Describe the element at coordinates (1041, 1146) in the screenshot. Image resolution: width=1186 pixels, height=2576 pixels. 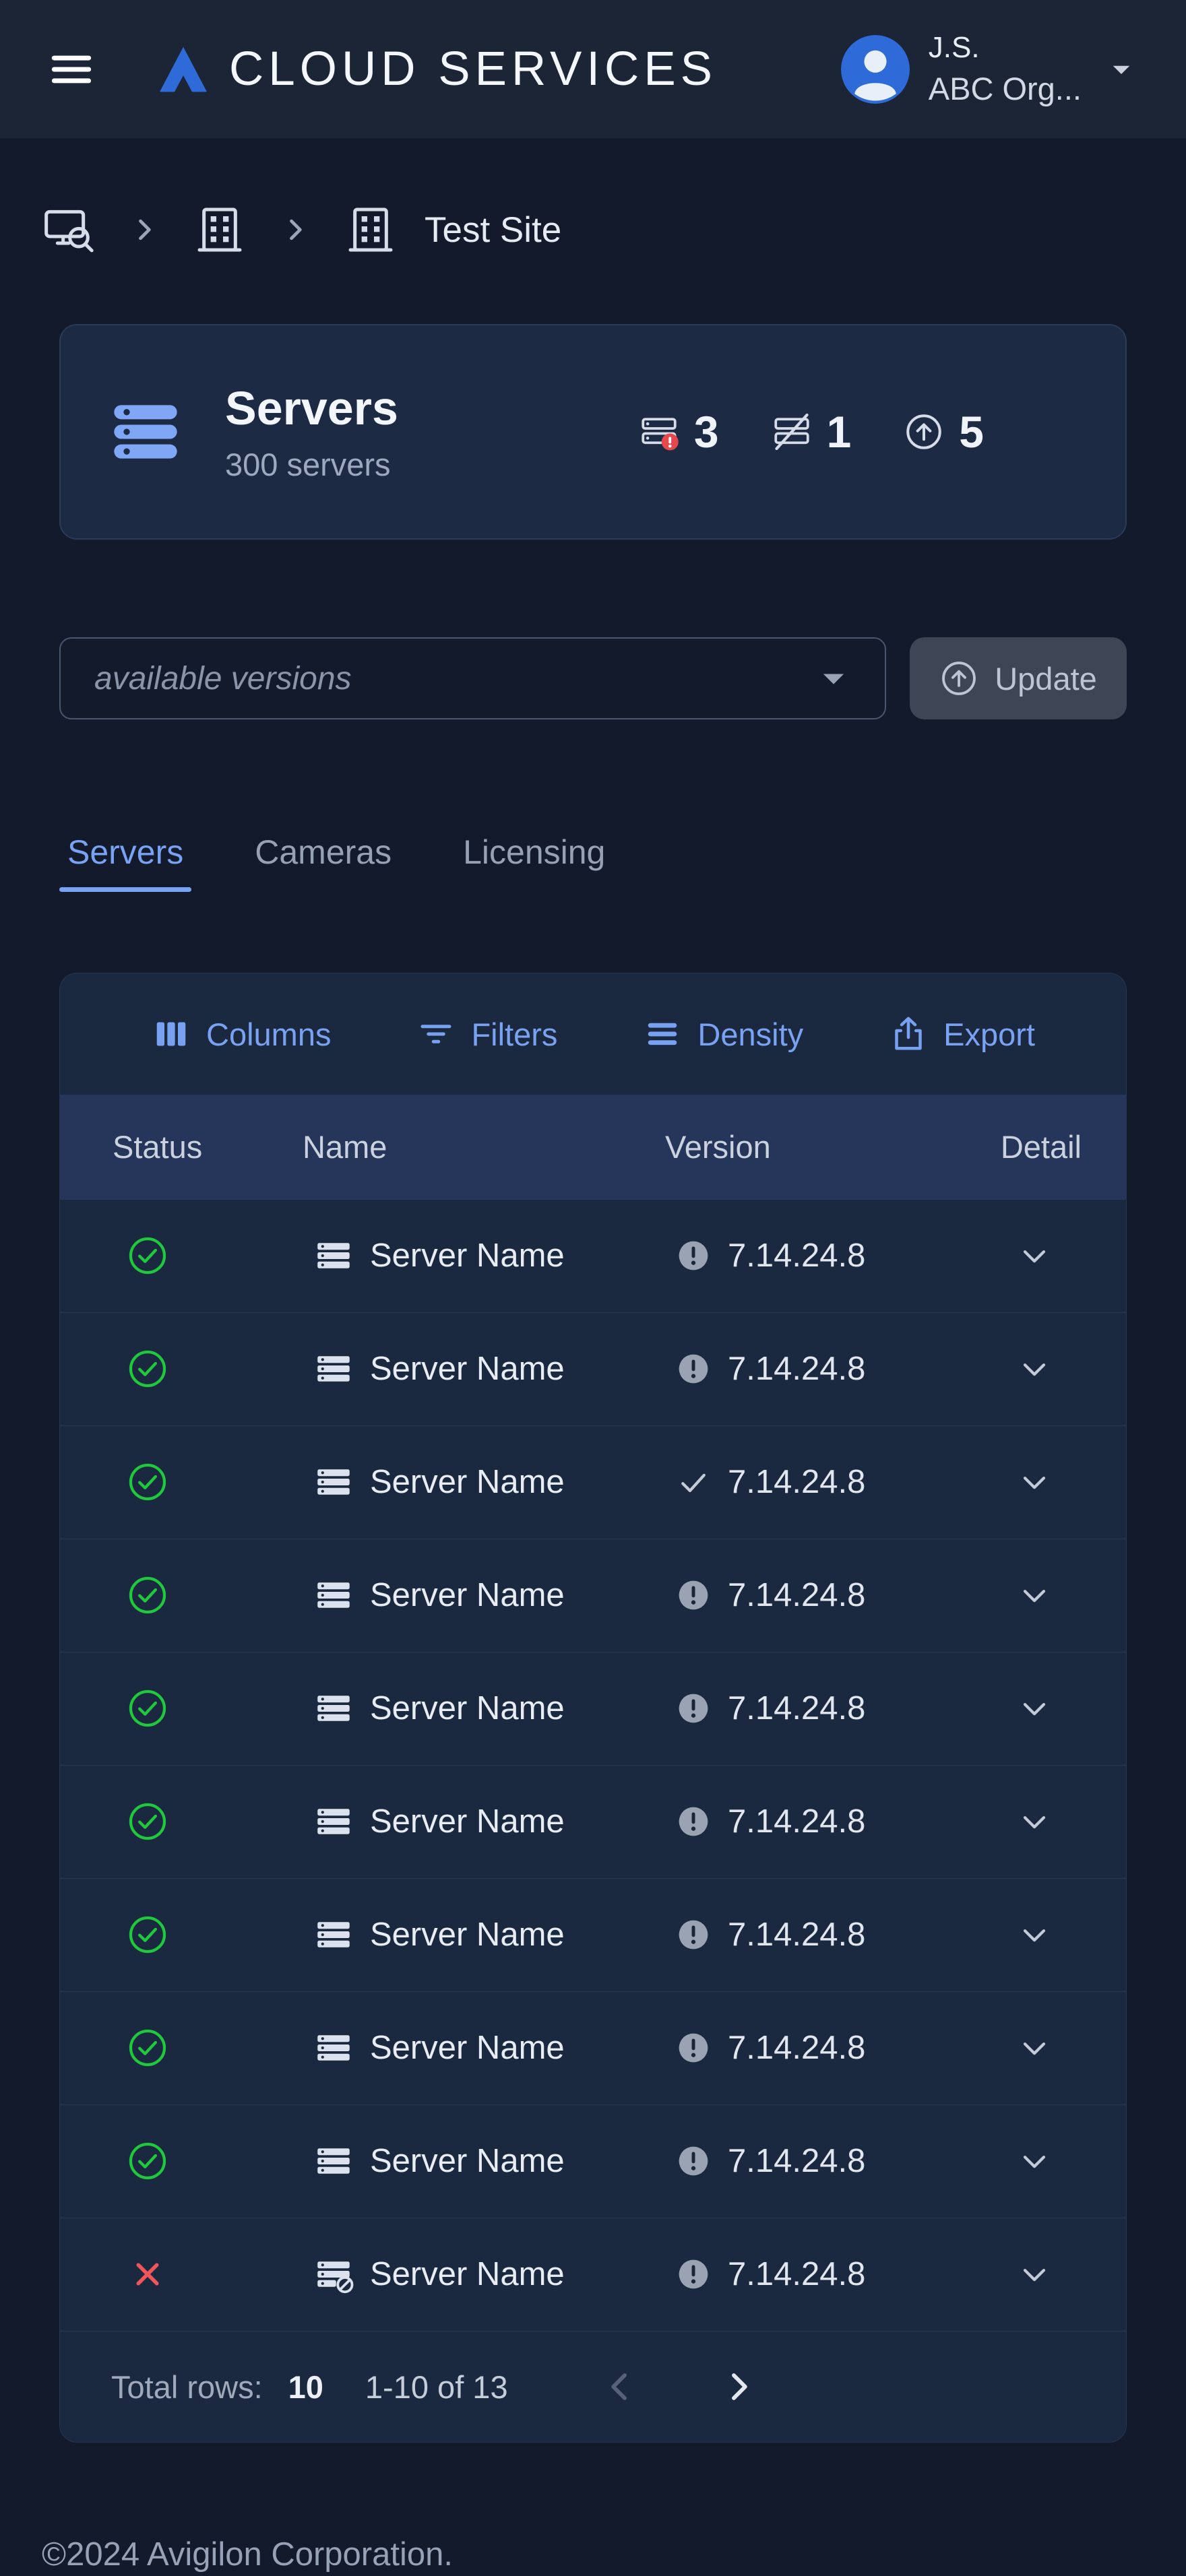
I see `column-header-detail: Detail` at that location.